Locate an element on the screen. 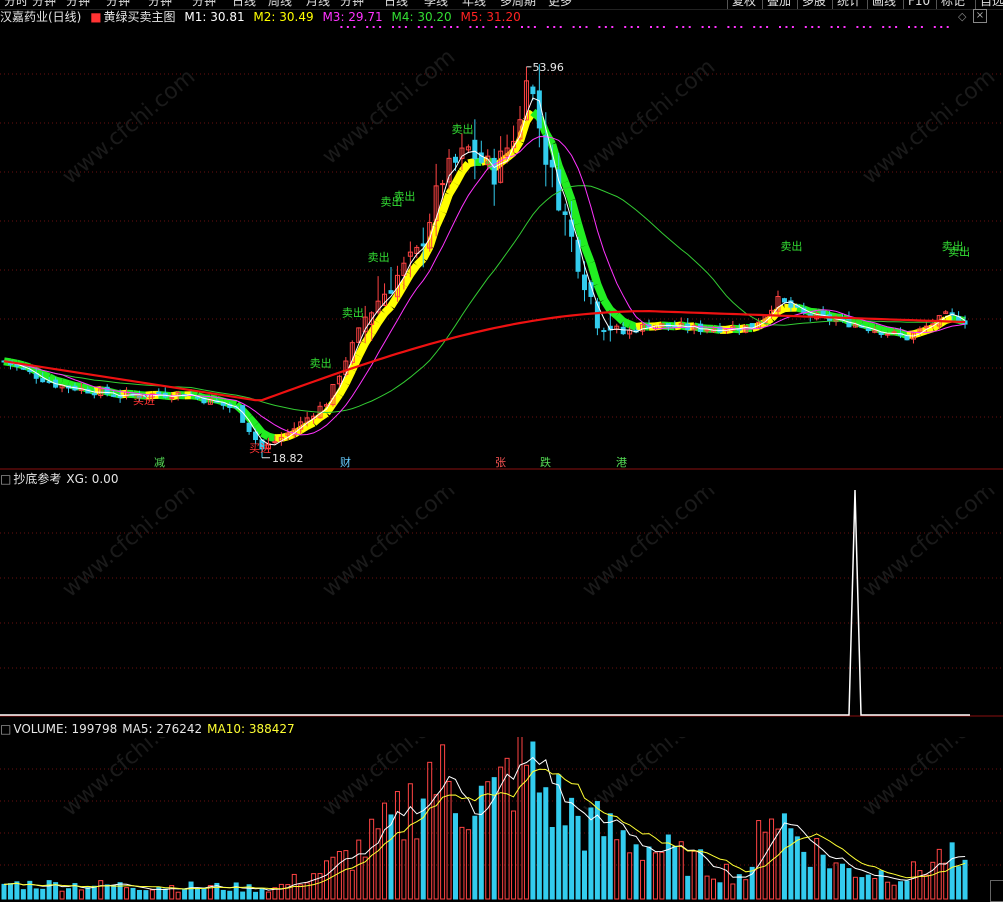  period-tab-3: 分钟 is located at coordinates (118, 4).